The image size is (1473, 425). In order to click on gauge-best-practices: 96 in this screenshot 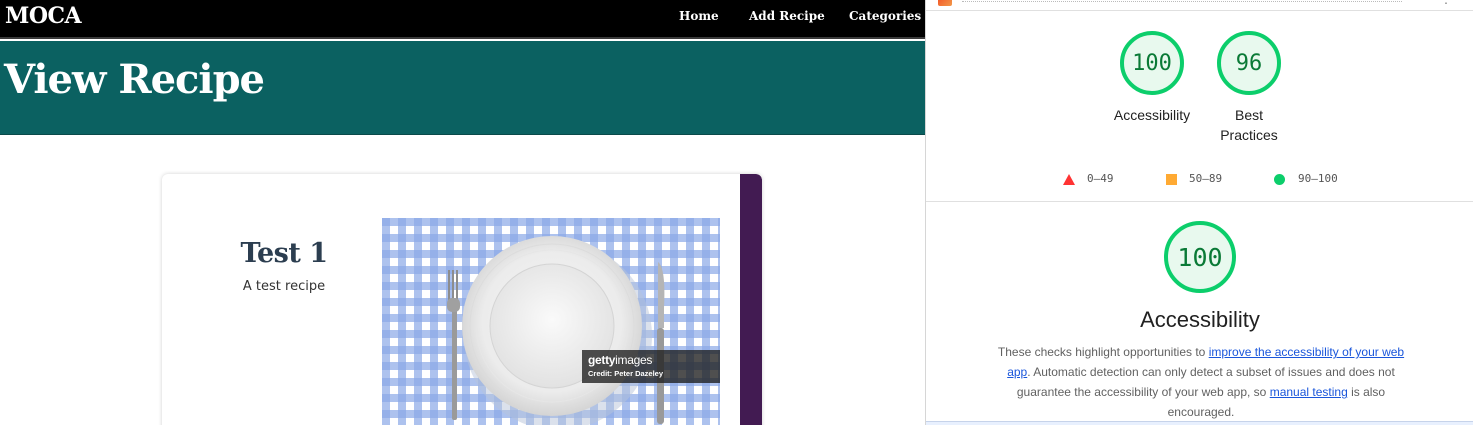, I will do `click(1249, 63)`.